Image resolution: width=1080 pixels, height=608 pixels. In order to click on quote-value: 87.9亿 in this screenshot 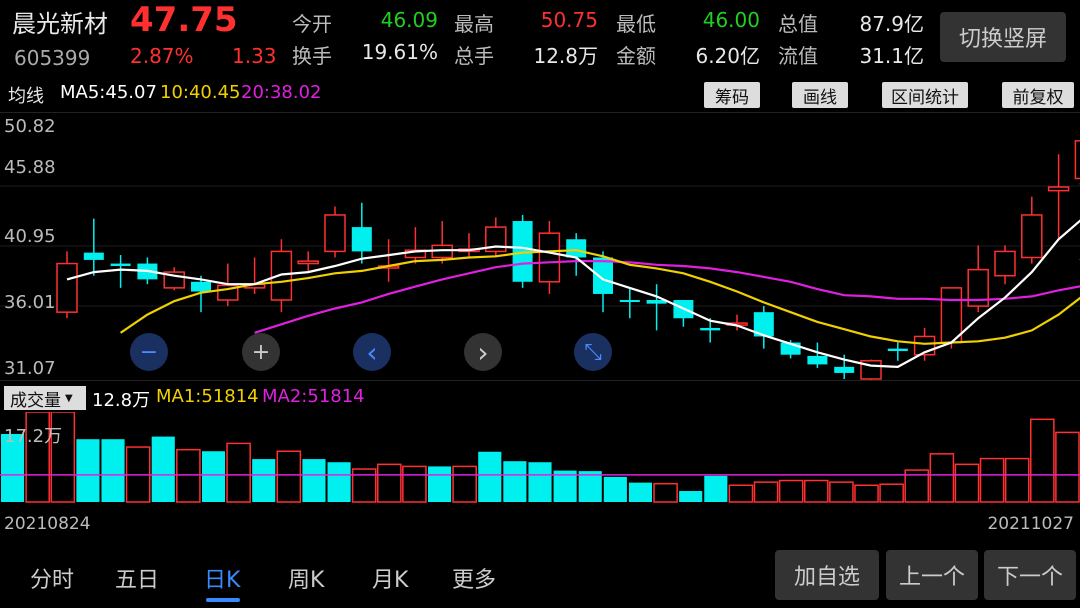, I will do `click(891, 24)`.